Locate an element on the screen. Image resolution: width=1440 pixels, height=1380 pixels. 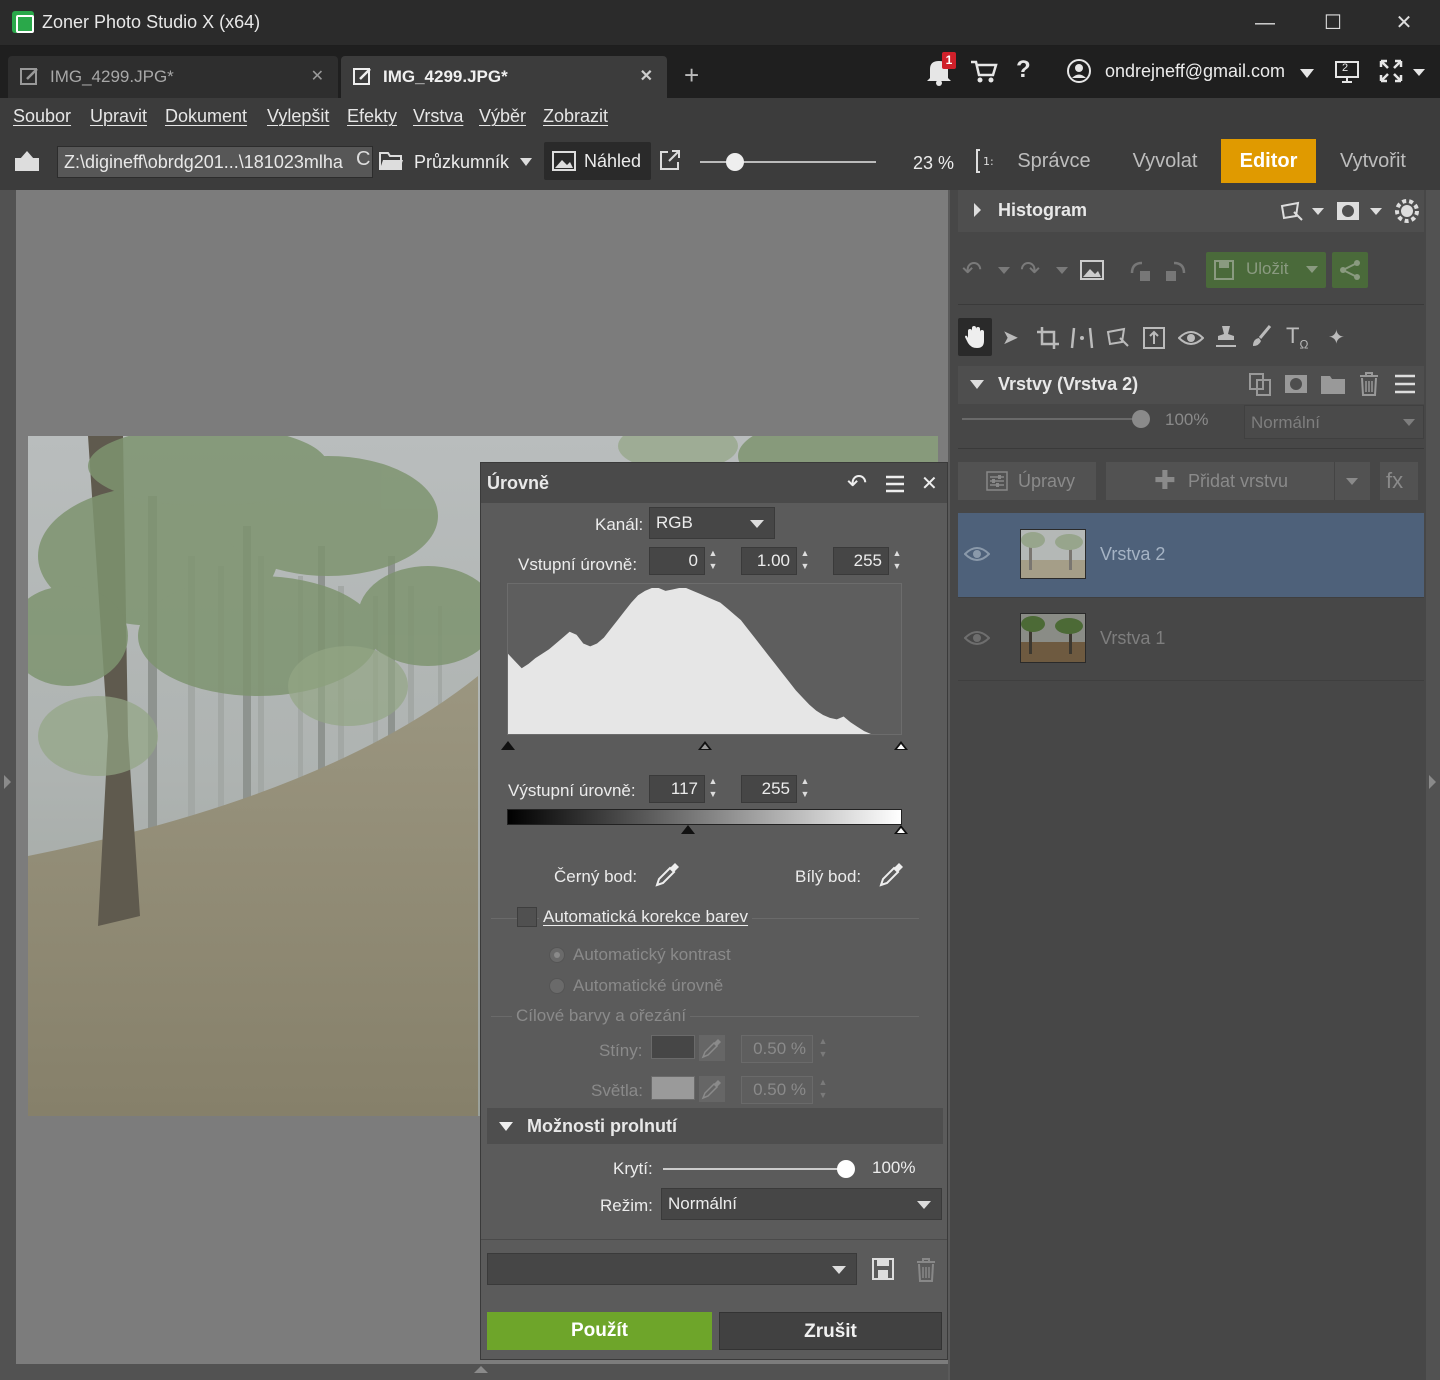
add-layer-dropdown-icon is located at coordinates (1352, 481).